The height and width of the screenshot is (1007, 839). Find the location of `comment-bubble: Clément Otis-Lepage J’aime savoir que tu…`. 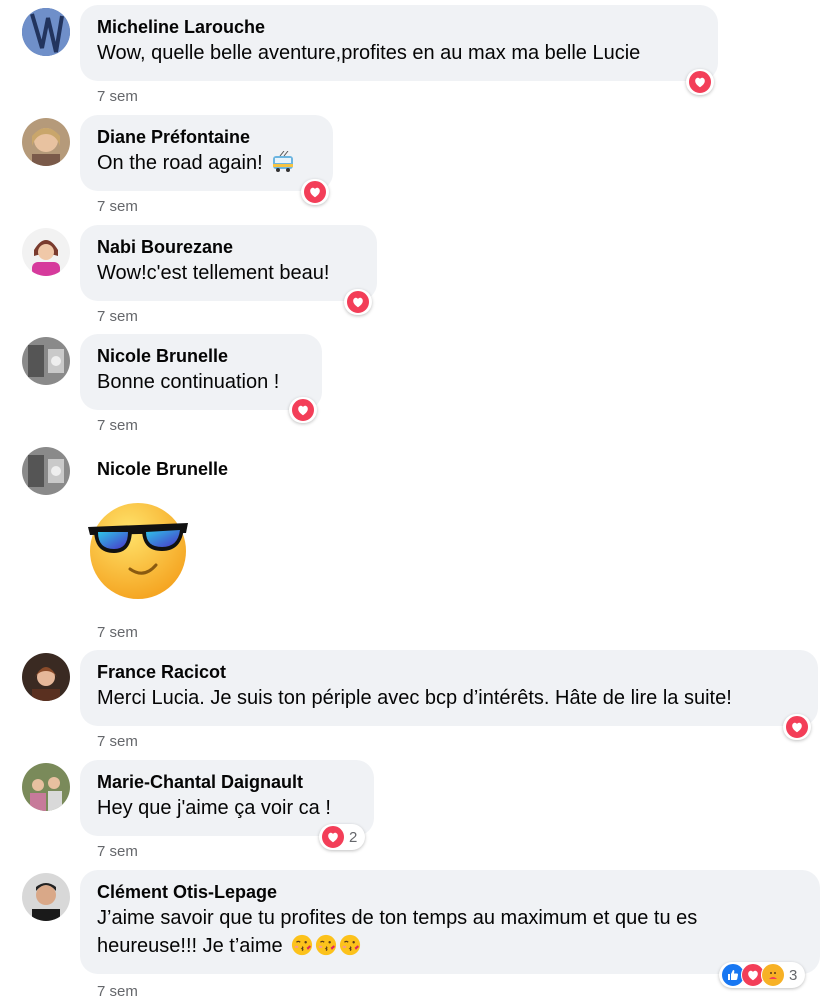

comment-bubble: Clément Otis-Lepage J’aime savoir que tu… is located at coordinates (450, 922).